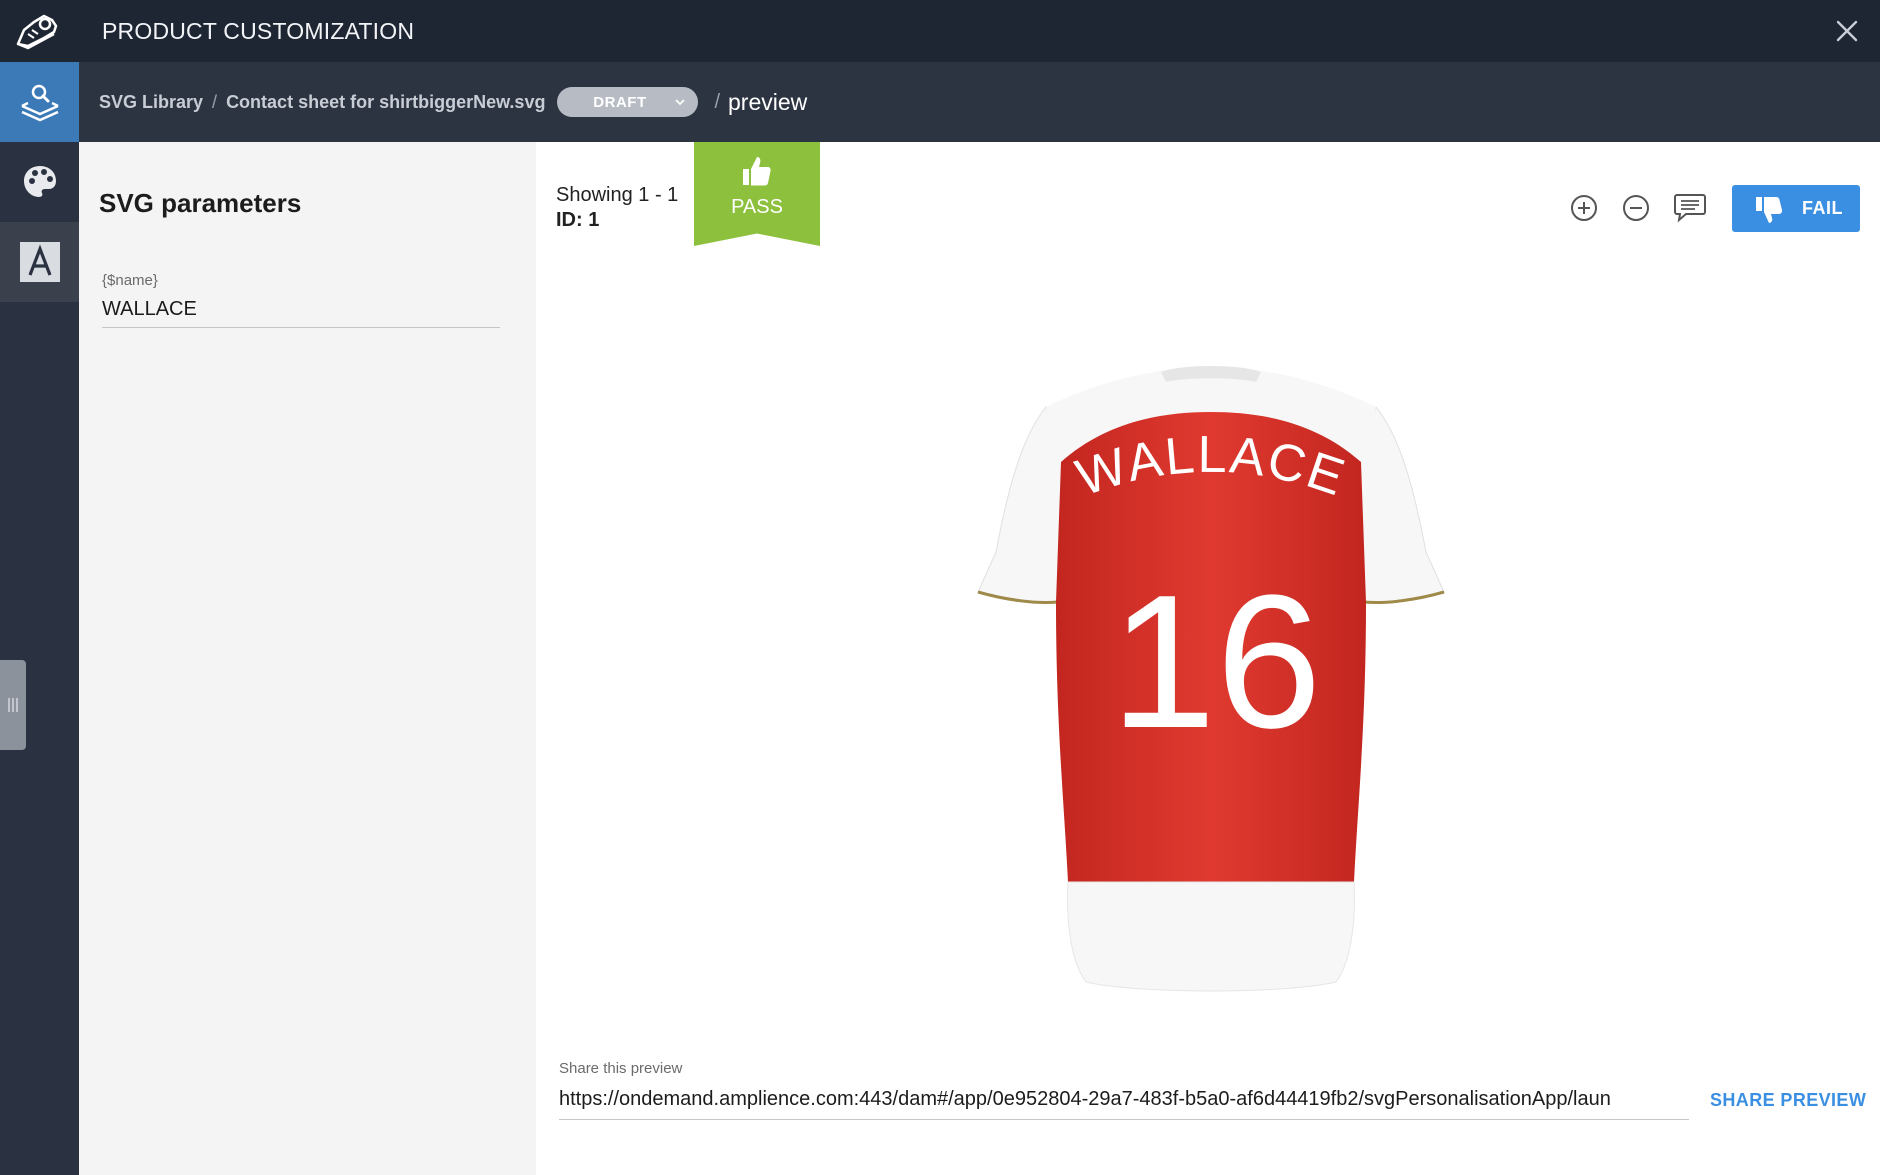  I want to click on palette-icon, so click(39, 181).